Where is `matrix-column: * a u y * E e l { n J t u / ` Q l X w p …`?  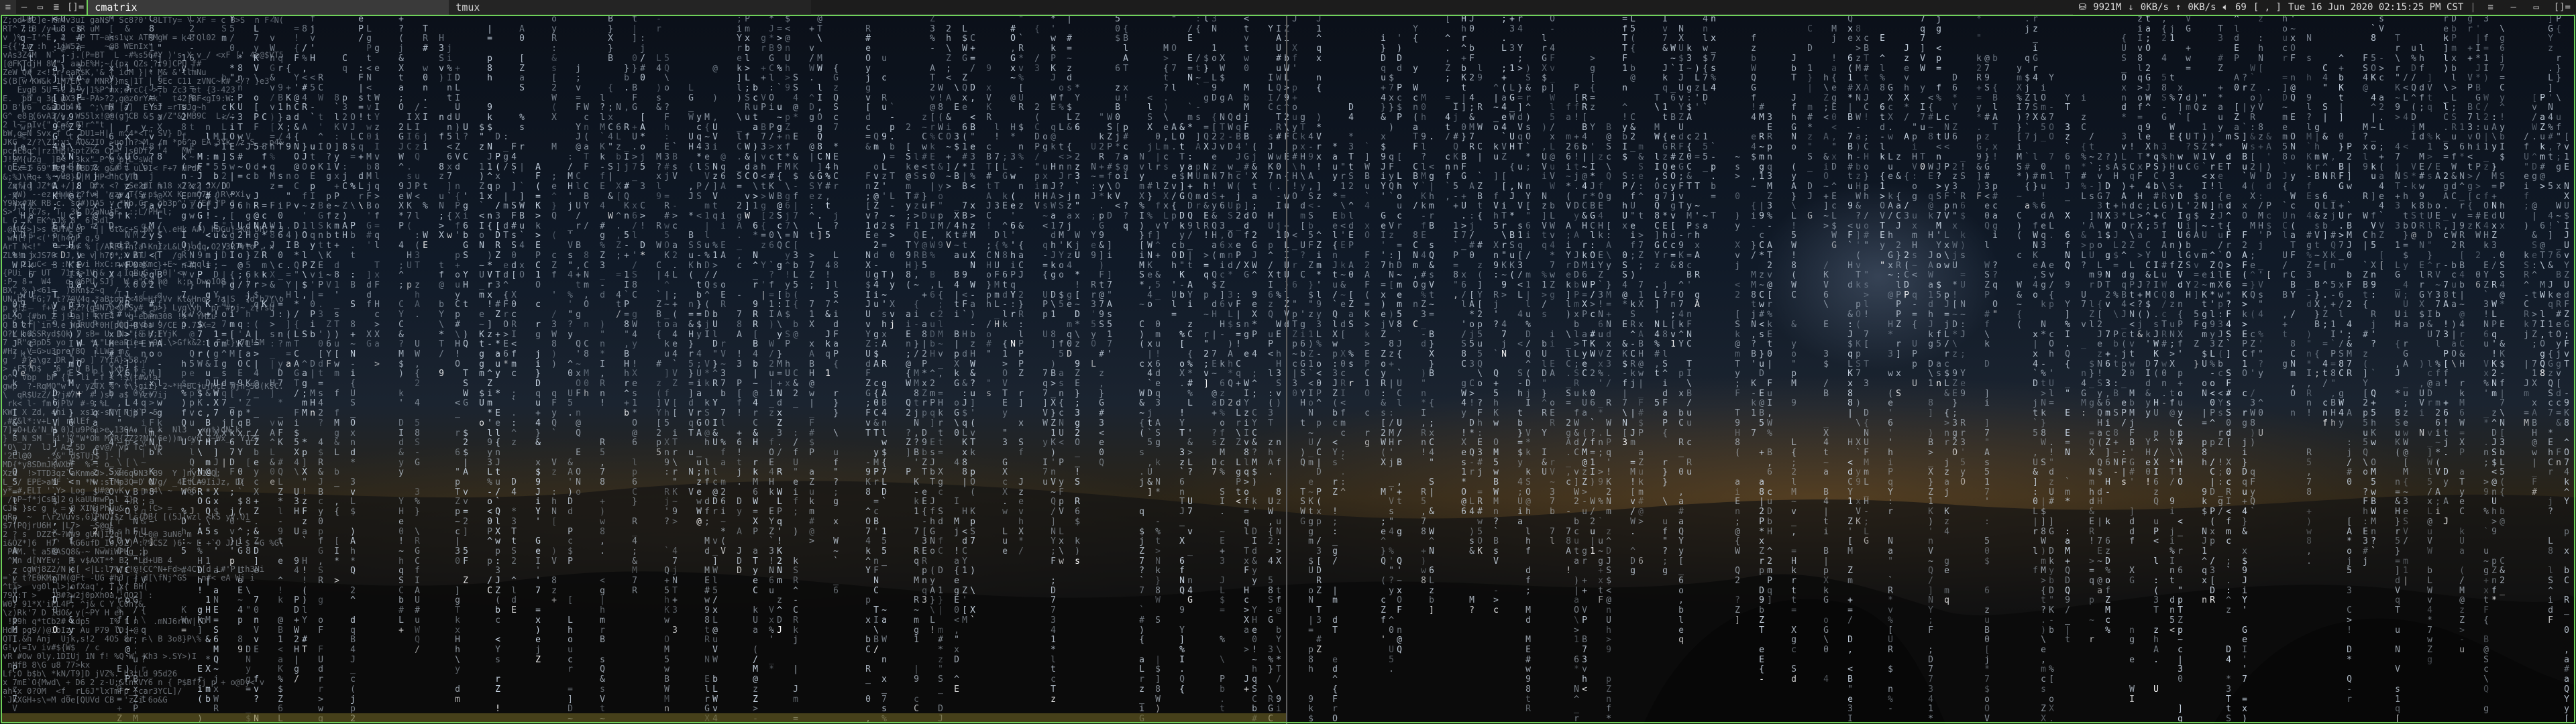 matrix-column: * a u y * E e l { n J t u / ` Q l X w p … is located at coordinates (1335, 433).